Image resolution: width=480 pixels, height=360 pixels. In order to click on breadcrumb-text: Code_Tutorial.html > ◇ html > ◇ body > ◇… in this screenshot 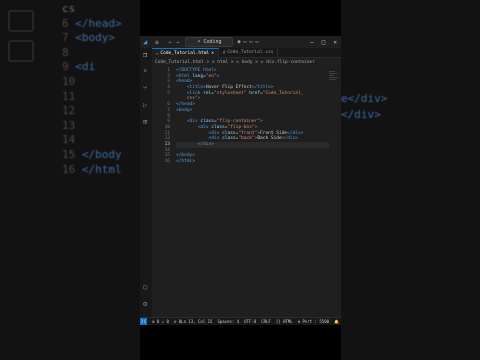, I will do `click(235, 62)`.